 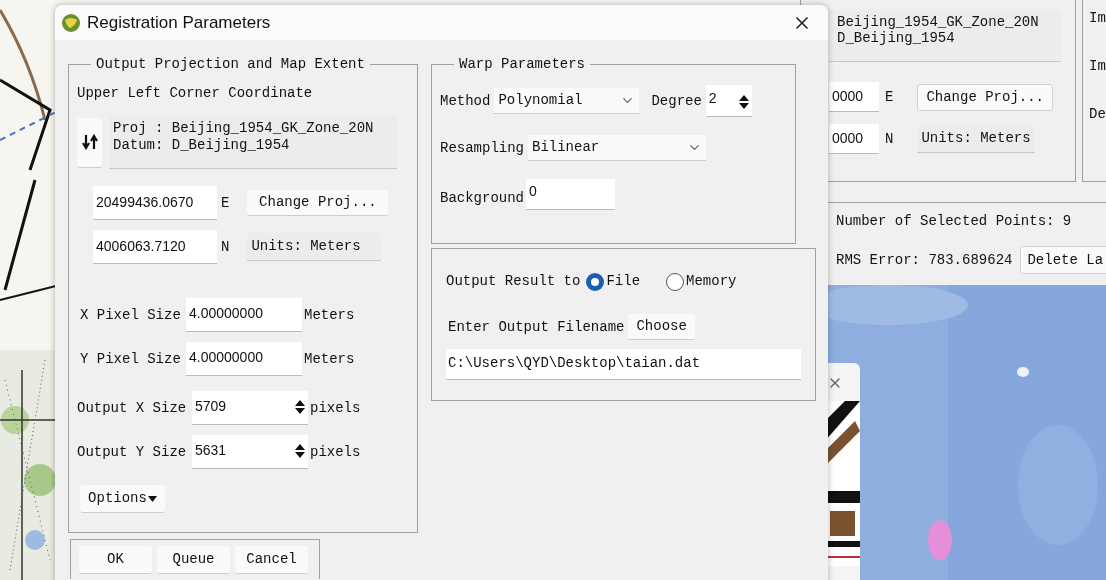 I want to click on easting-field: 0000, so click(x=854, y=97).